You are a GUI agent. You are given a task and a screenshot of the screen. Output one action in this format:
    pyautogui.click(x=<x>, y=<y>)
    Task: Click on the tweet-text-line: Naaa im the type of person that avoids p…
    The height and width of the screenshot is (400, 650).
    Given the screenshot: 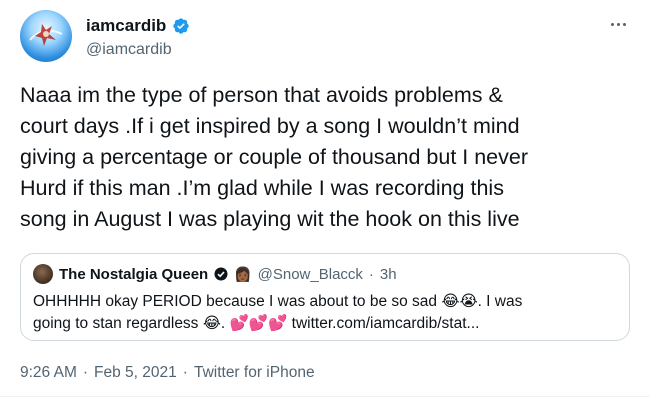 What is the action you would take?
    pyautogui.click(x=261, y=95)
    